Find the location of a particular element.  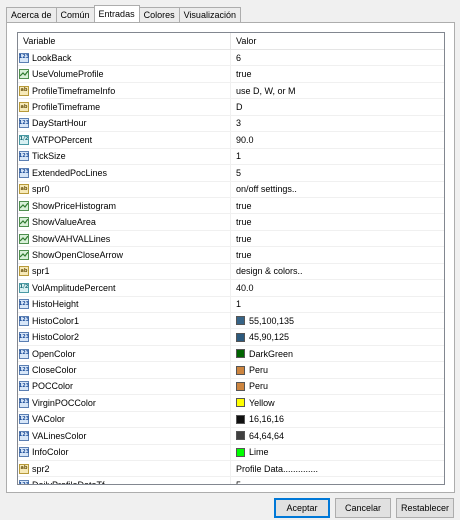

ok-button: Aceptar is located at coordinates (302, 508).